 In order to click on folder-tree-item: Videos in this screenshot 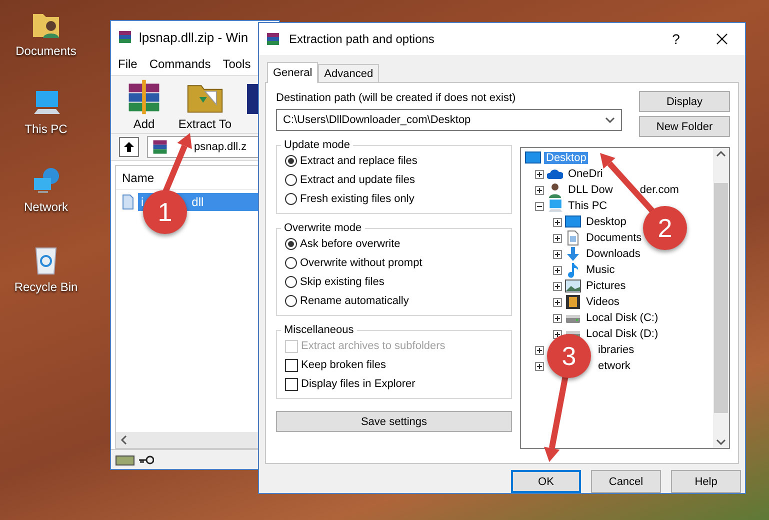, I will do `click(603, 302)`.